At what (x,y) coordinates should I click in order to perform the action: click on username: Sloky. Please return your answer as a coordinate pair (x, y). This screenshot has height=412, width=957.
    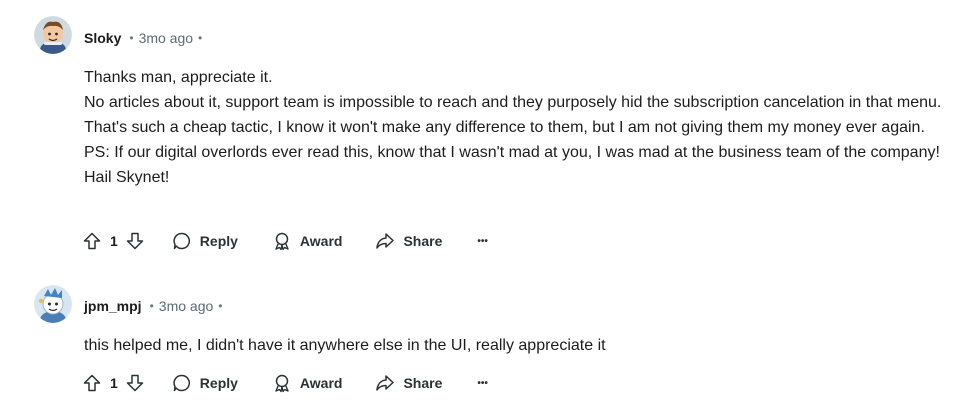
    Looking at the image, I should click on (102, 38).